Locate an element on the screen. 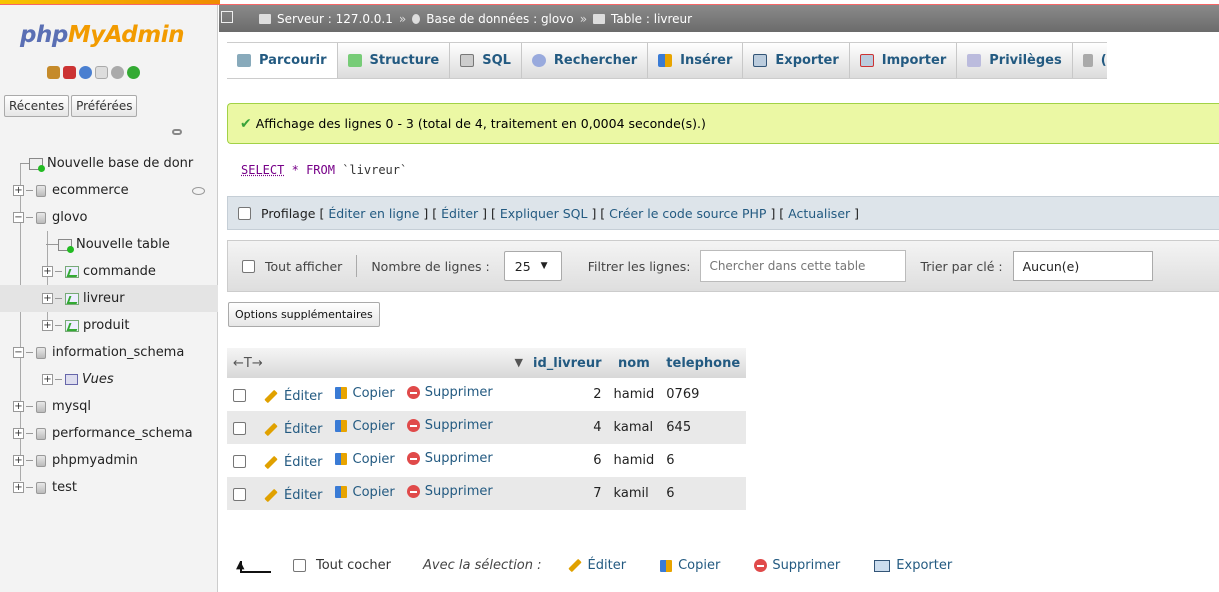  home-icon is located at coordinates (53, 72).